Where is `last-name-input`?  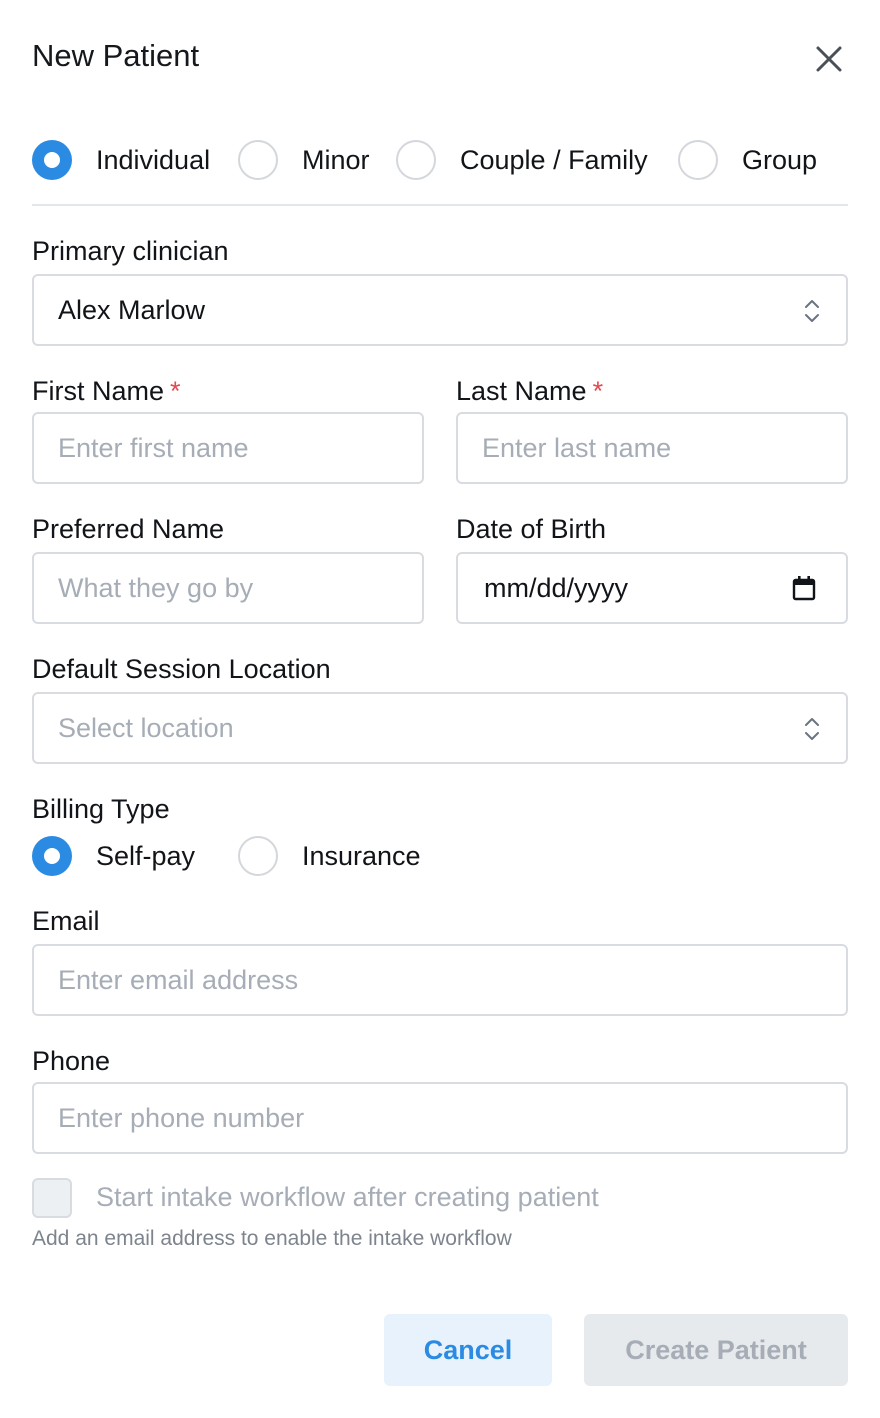
last-name-input is located at coordinates (652, 448).